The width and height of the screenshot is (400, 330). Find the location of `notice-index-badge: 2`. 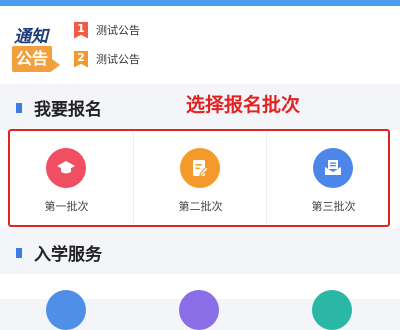

notice-index-badge: 2 is located at coordinates (81, 59).